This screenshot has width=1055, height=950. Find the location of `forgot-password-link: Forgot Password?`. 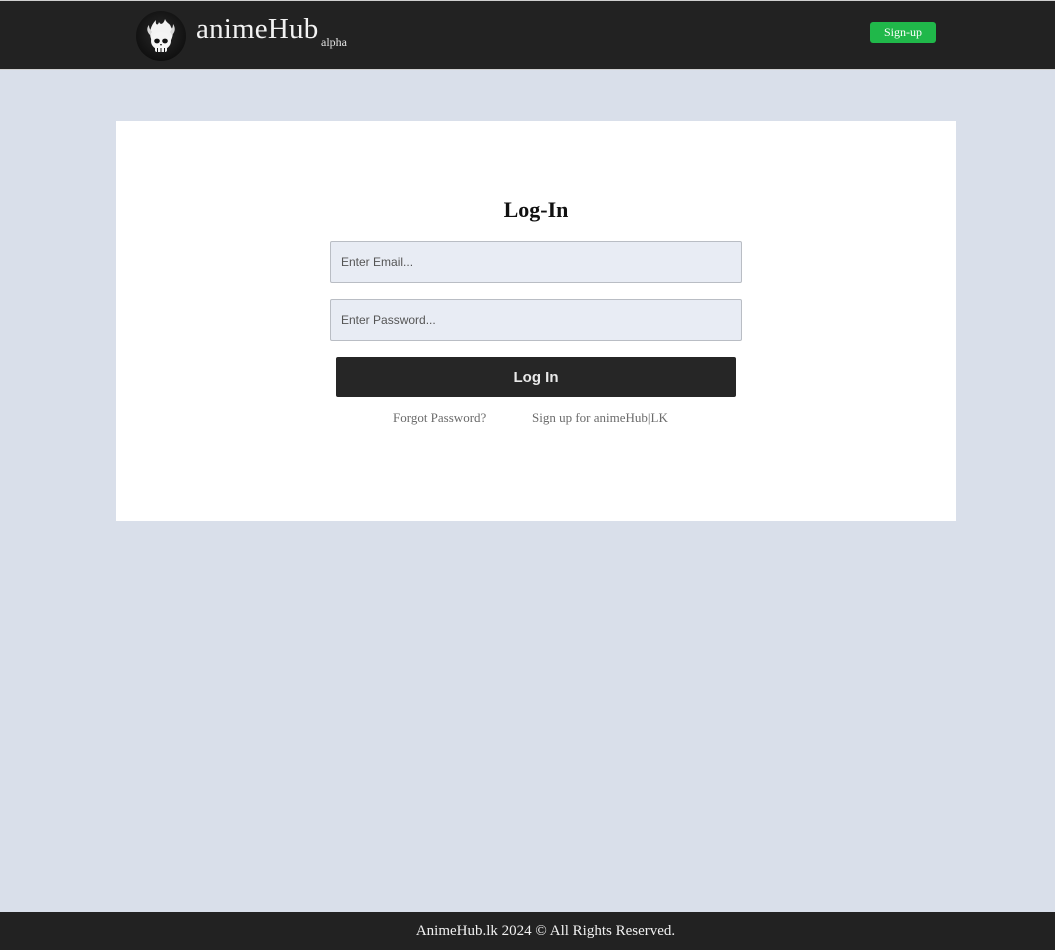

forgot-password-link: Forgot Password? is located at coordinates (439, 418).